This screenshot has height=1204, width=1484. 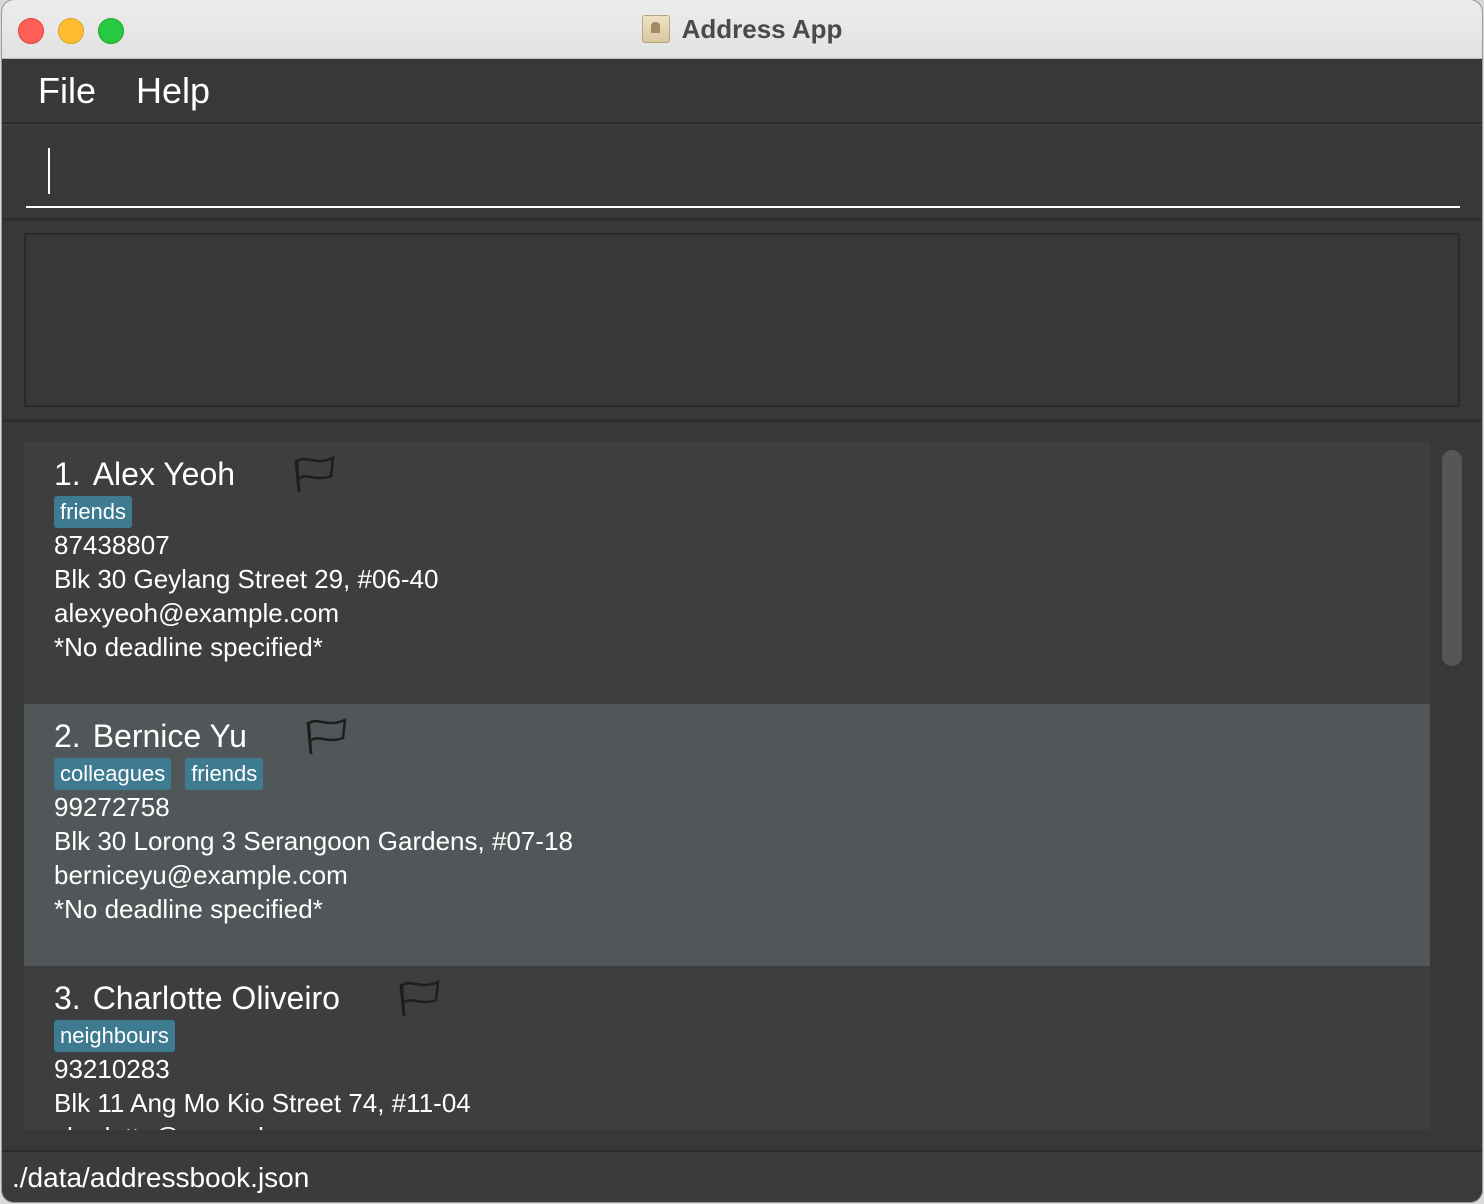 I want to click on person-email: charlotte@example.com, so click(x=742, y=1125).